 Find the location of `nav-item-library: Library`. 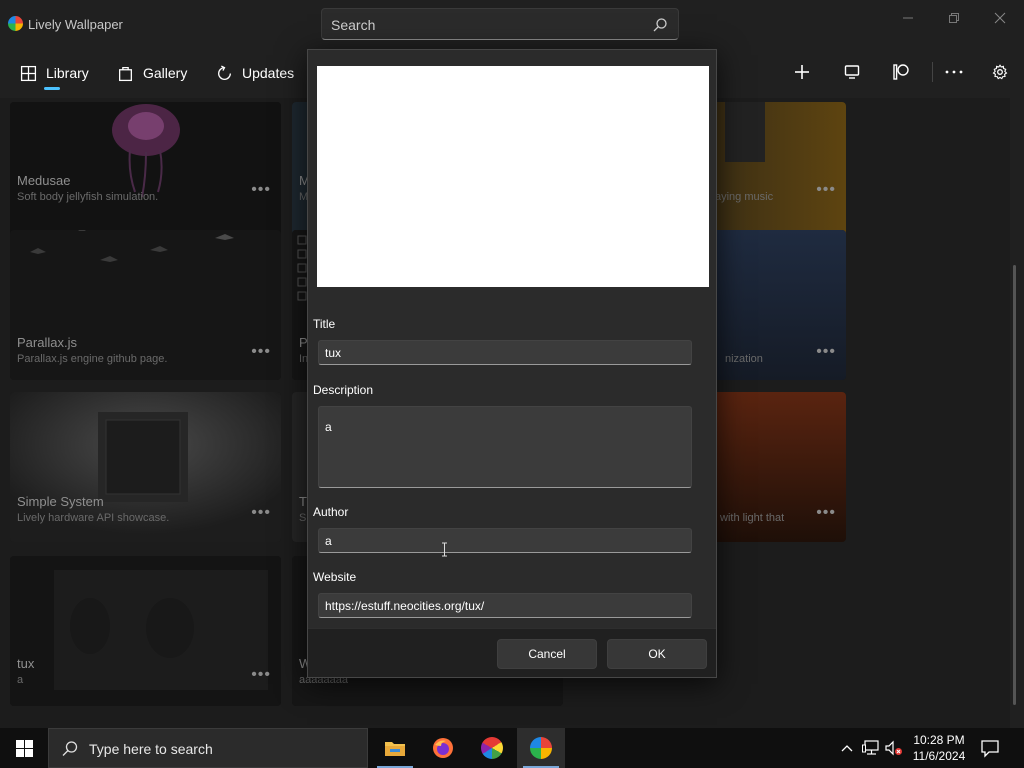

nav-item-library: Library is located at coordinates (54, 73).